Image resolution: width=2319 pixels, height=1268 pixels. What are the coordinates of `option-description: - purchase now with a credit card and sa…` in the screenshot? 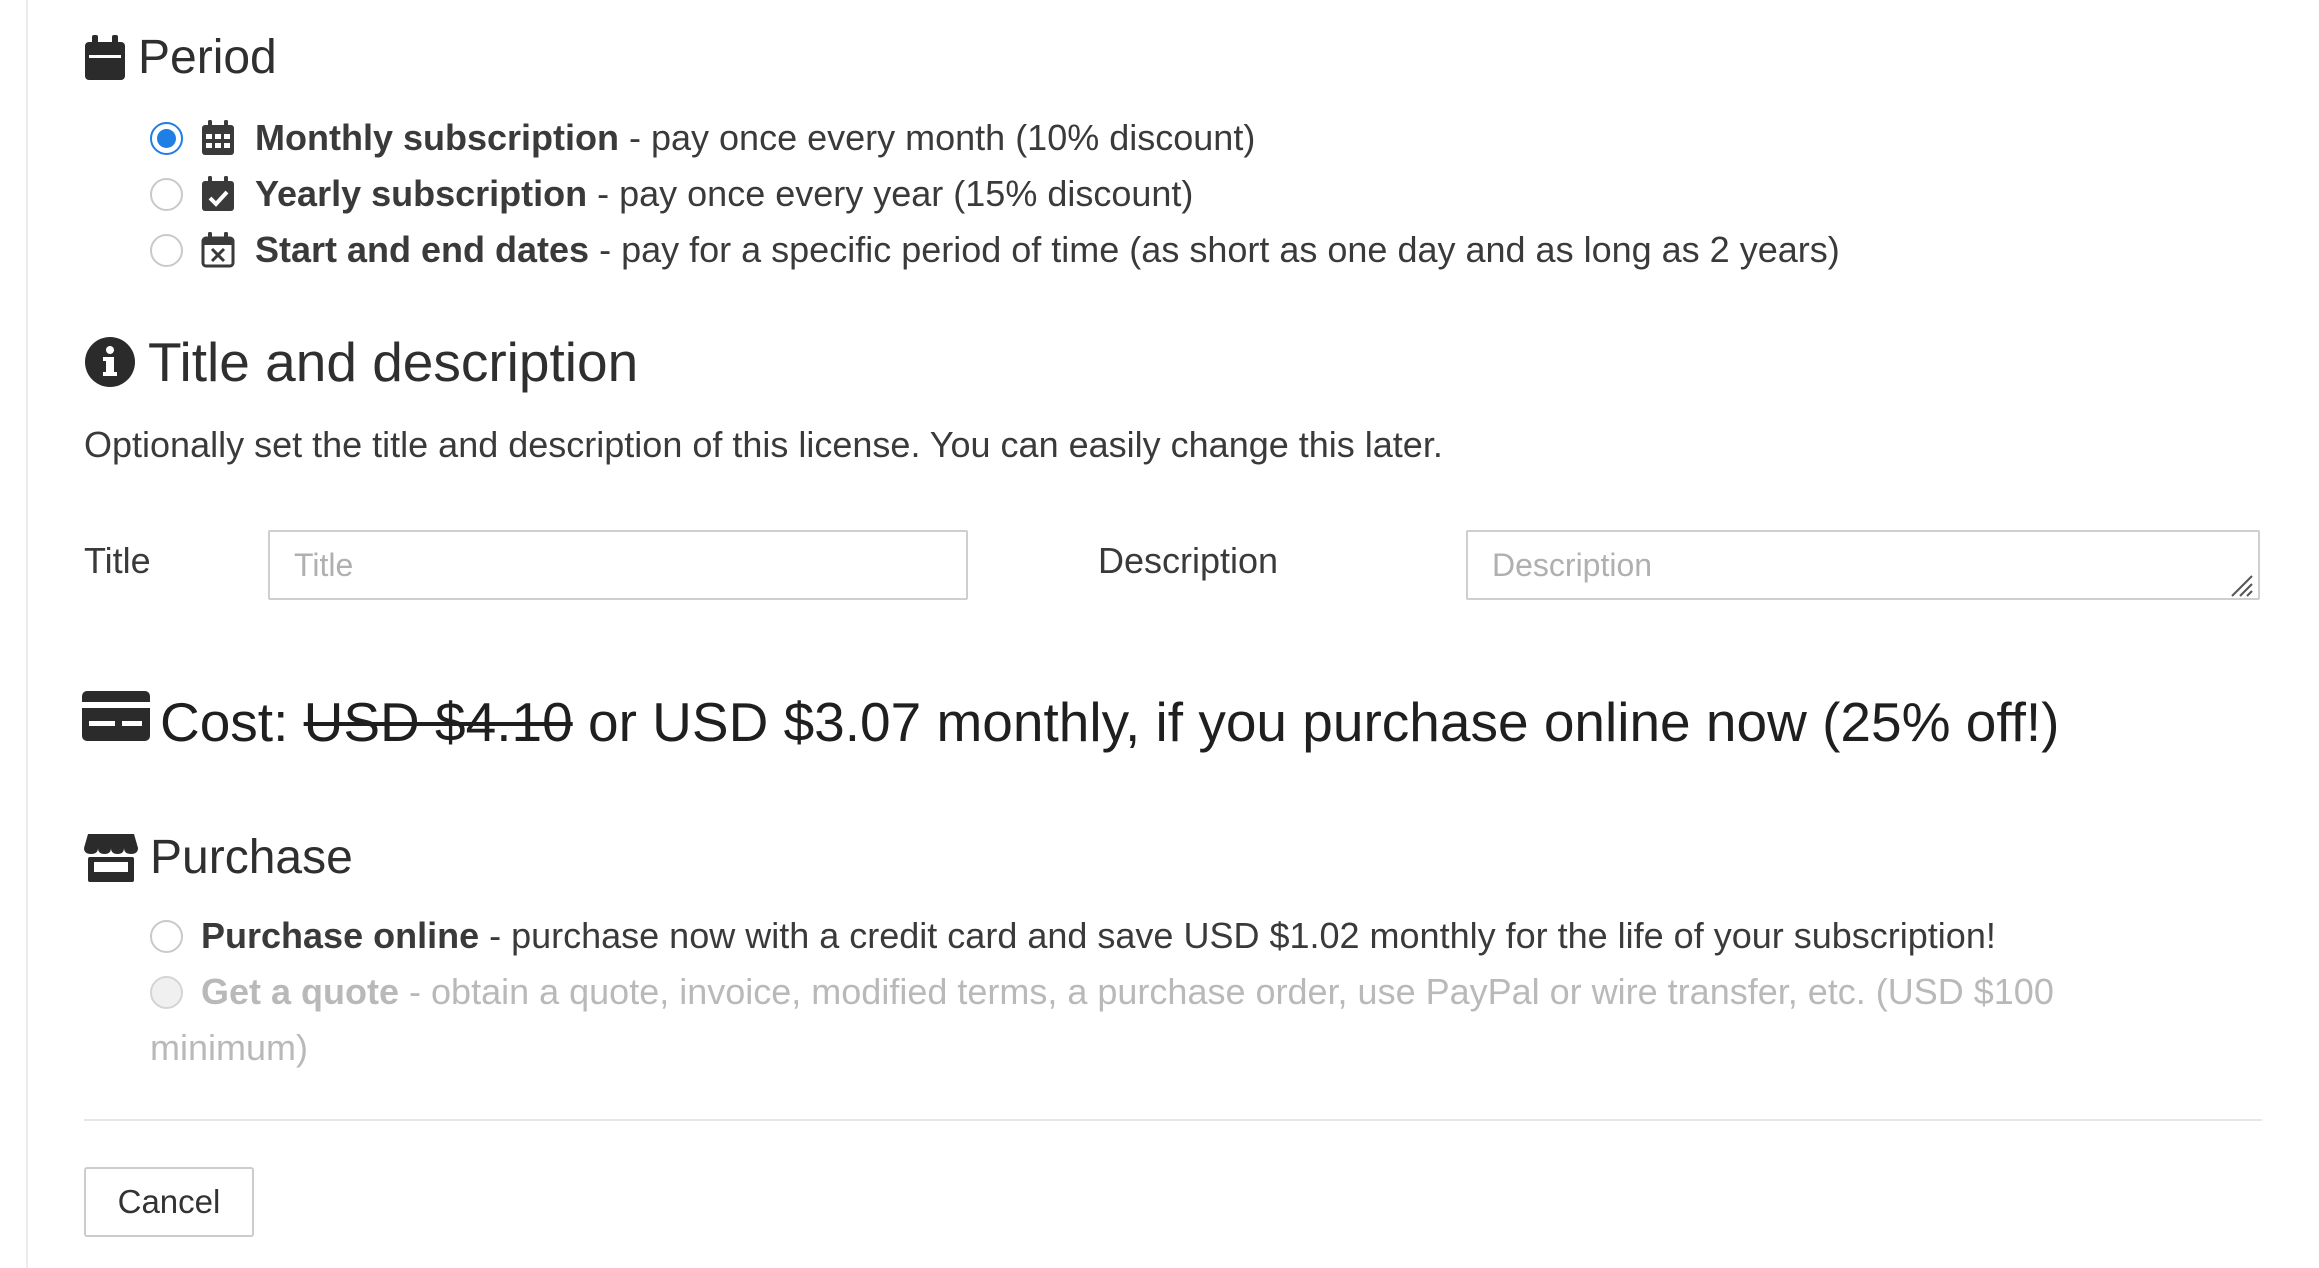 It's located at (1237, 935).